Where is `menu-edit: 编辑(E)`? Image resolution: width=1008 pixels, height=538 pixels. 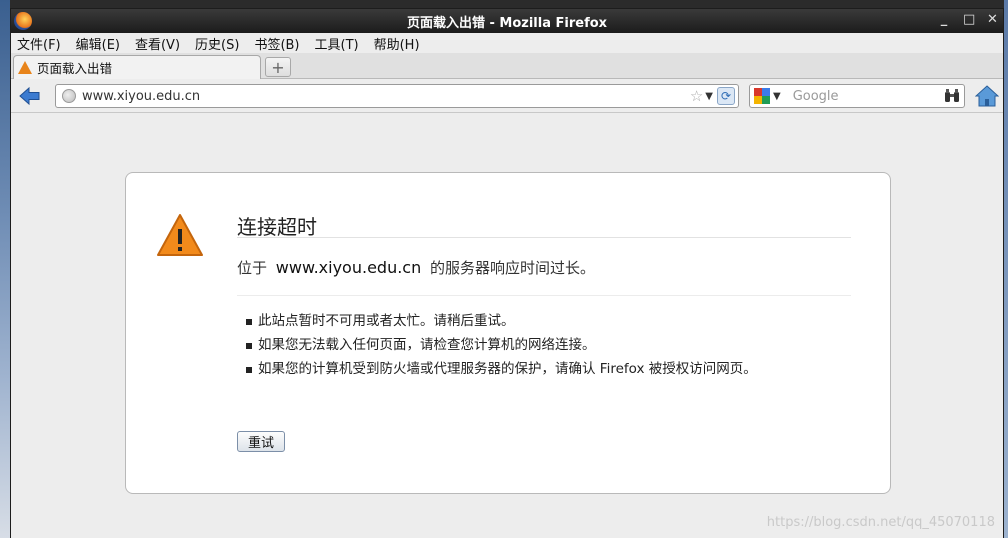 menu-edit: 编辑(E) is located at coordinates (98, 43).